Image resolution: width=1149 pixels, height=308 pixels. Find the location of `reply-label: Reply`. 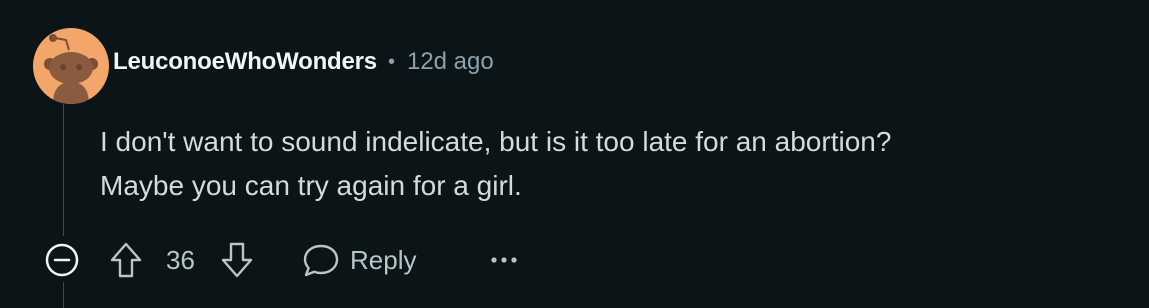

reply-label: Reply is located at coordinates (383, 259).